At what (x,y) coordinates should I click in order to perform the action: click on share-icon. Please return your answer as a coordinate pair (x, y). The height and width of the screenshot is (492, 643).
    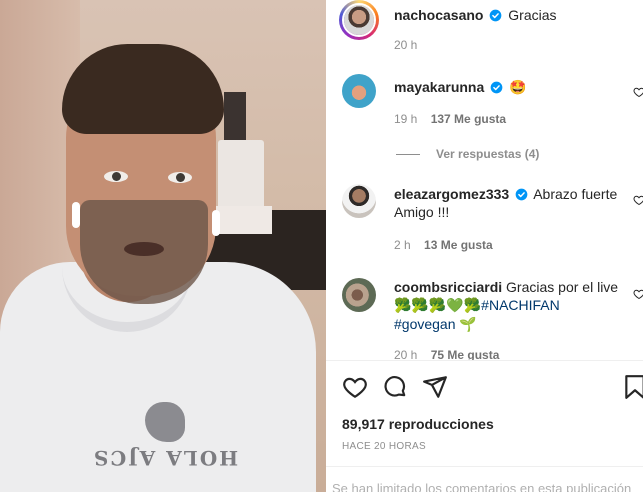
    Looking at the image, I should click on (435, 387).